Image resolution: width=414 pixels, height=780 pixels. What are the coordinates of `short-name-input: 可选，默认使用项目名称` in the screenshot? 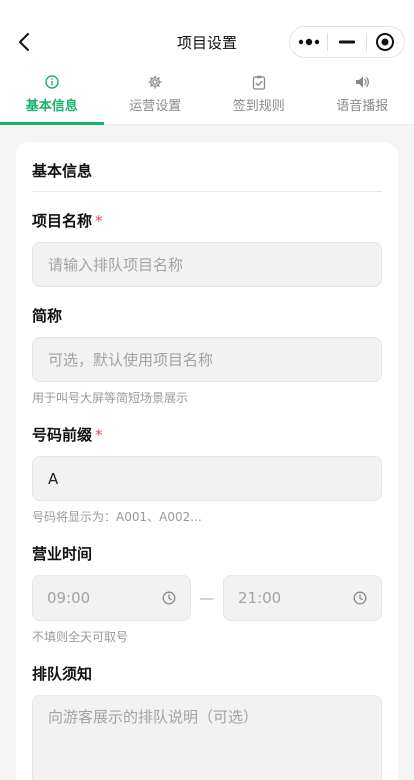 It's located at (207, 359).